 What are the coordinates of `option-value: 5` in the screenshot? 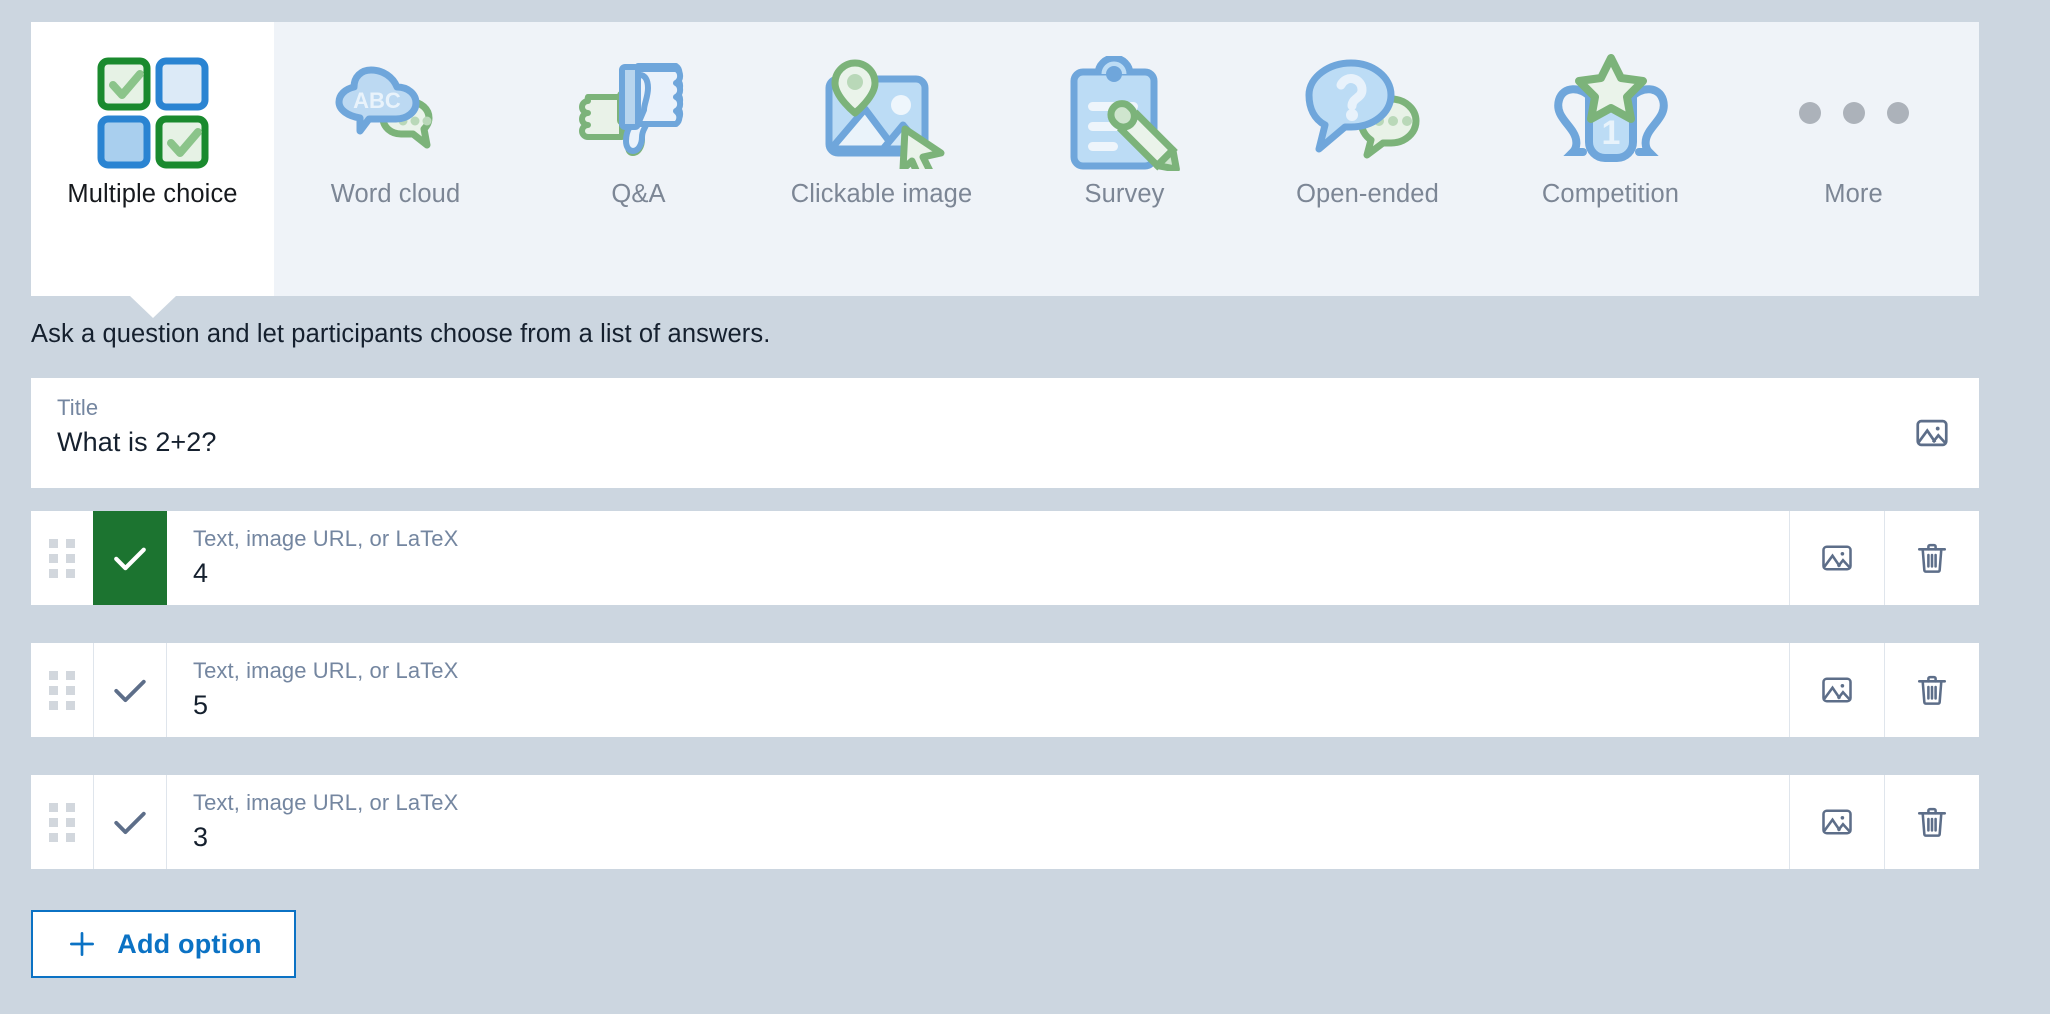 It's located at (201, 705).